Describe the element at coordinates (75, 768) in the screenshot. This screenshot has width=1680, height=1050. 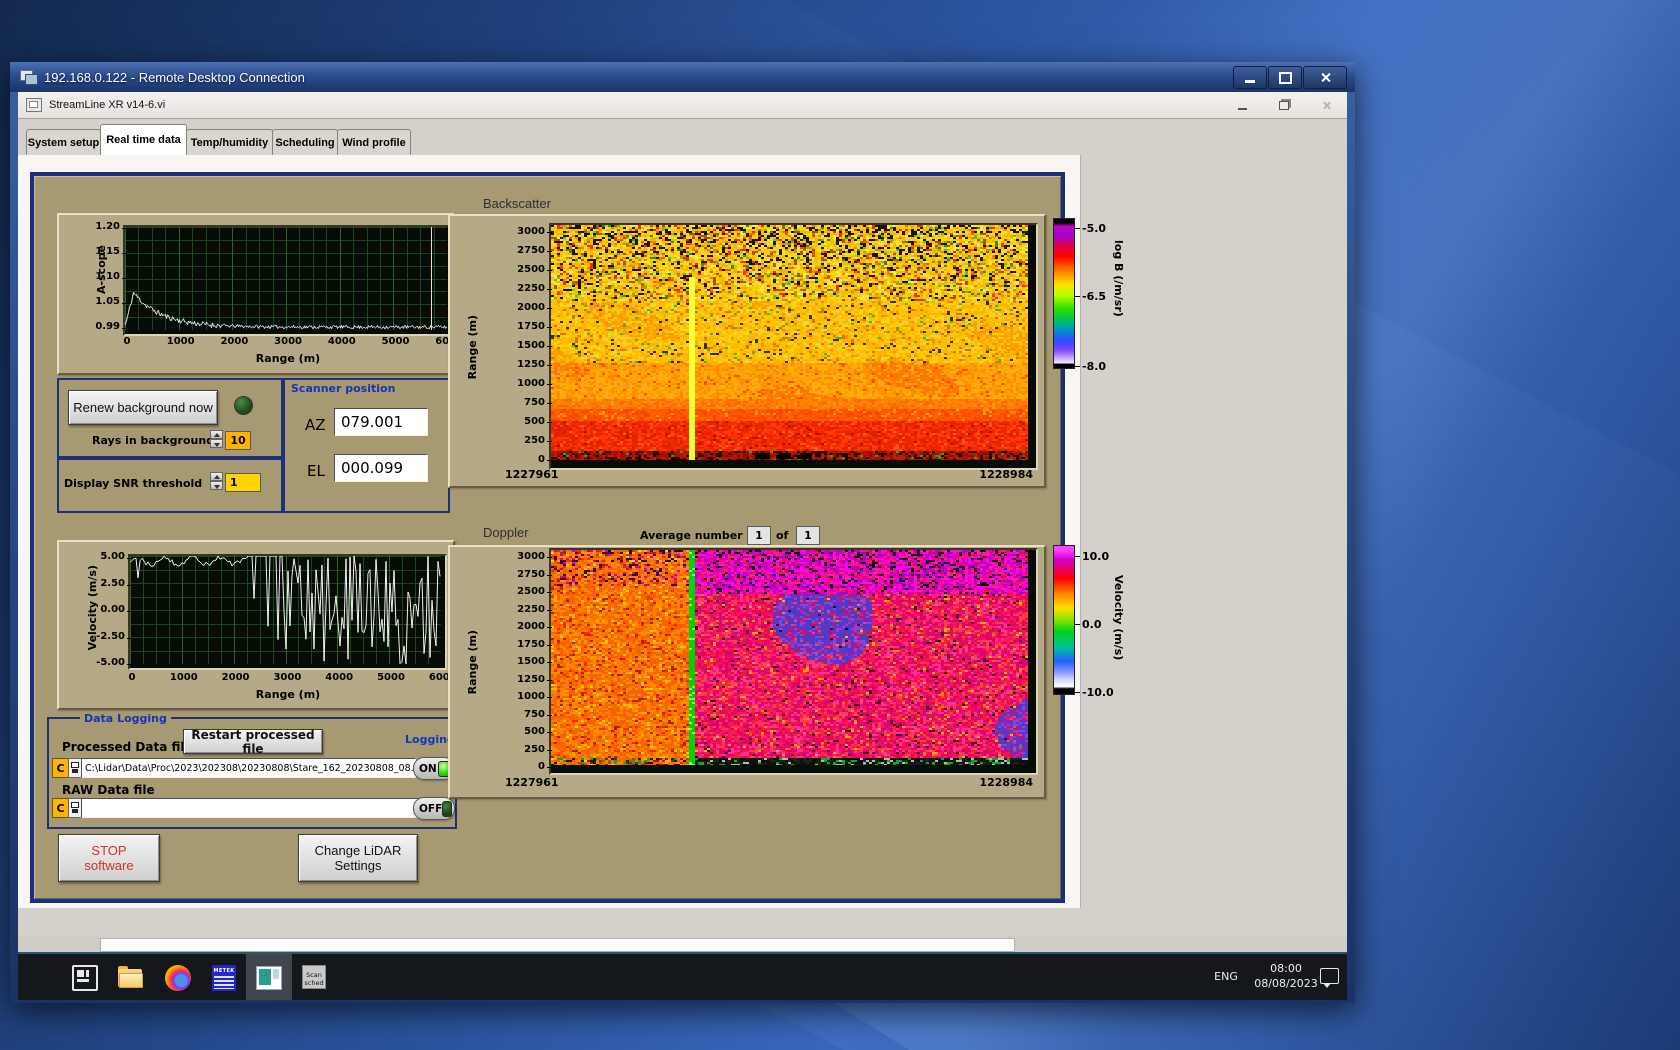
I see `processed-browse-icon` at that location.